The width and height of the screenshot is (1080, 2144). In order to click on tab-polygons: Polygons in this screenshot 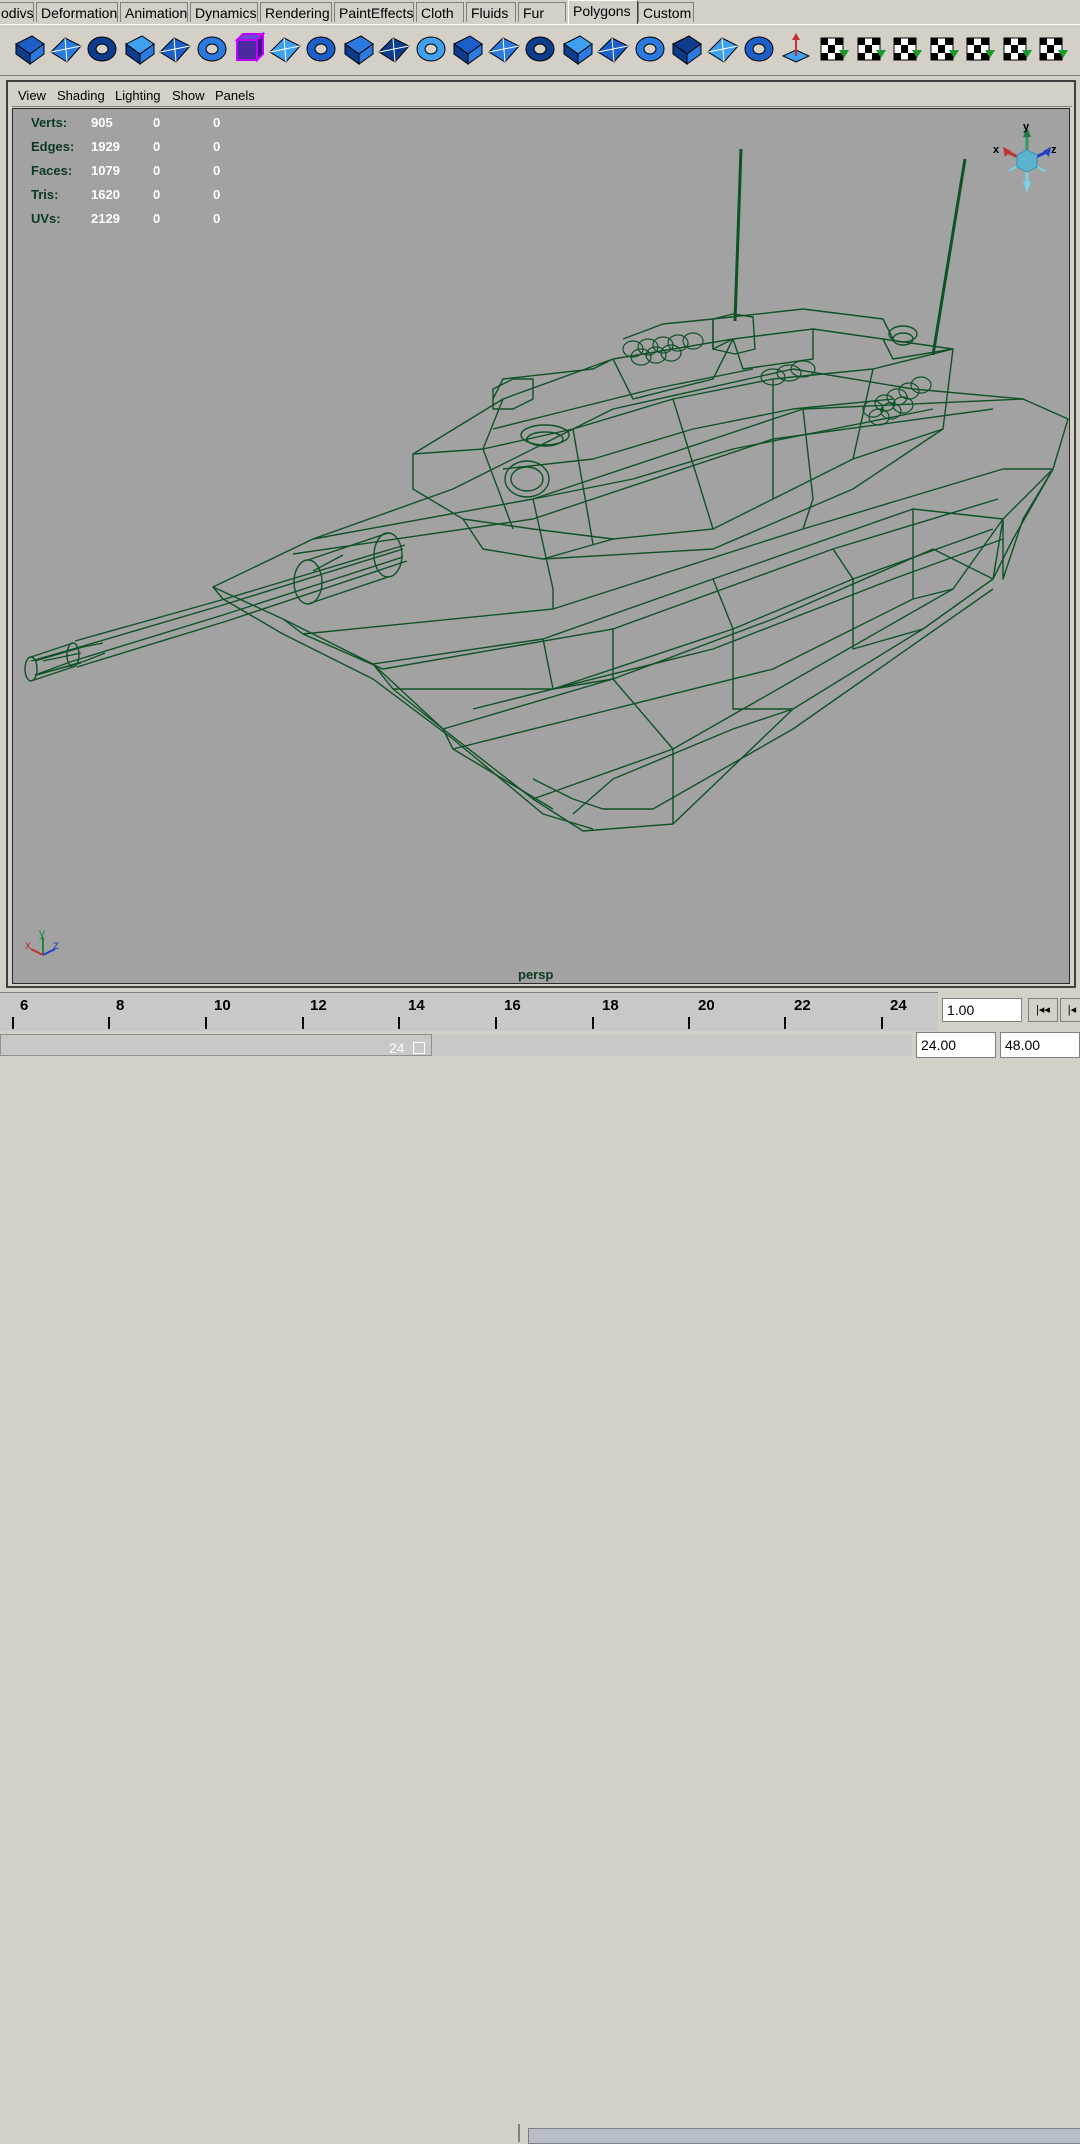, I will do `click(603, 12)`.